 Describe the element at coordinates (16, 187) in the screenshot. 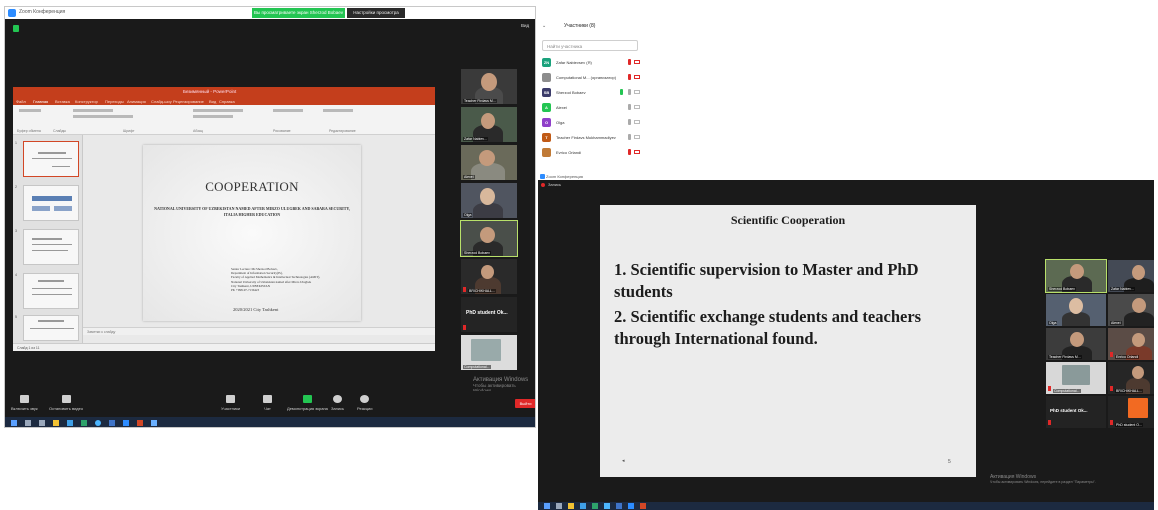

I see `thumb-number: 2` at that location.